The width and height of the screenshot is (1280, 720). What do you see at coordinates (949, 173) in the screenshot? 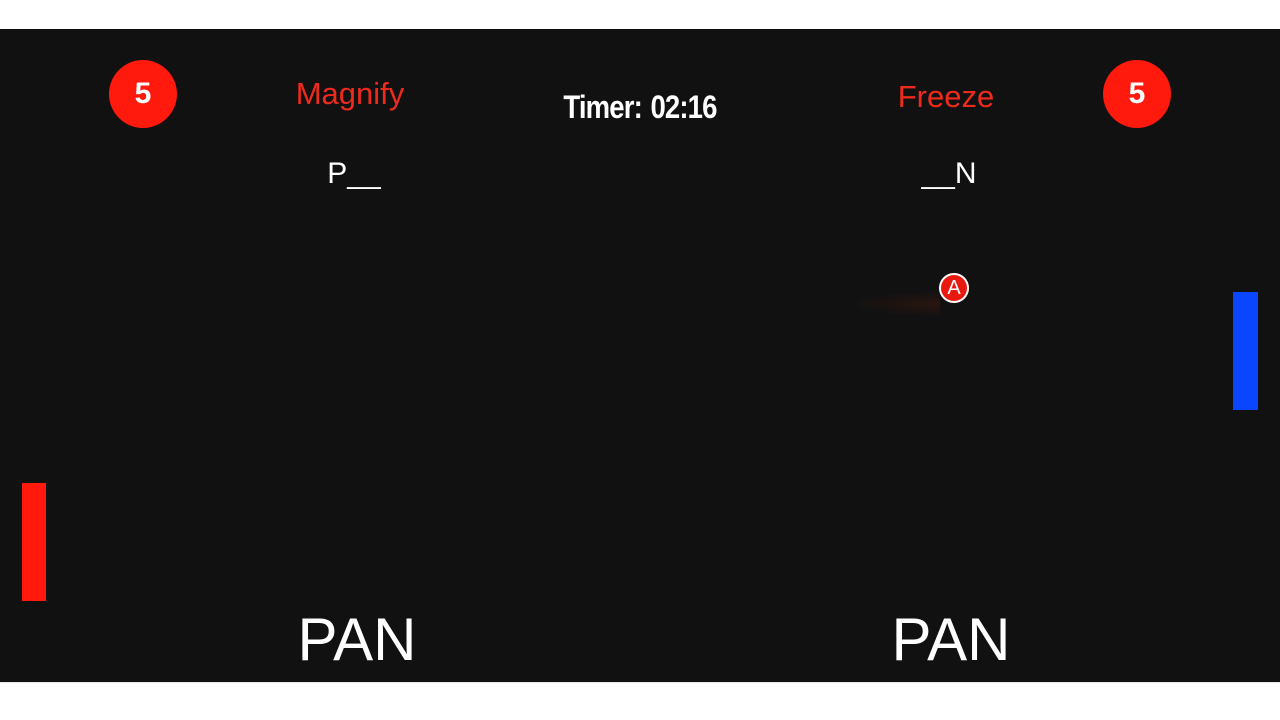
I see `right-word-hint: __N` at bounding box center [949, 173].